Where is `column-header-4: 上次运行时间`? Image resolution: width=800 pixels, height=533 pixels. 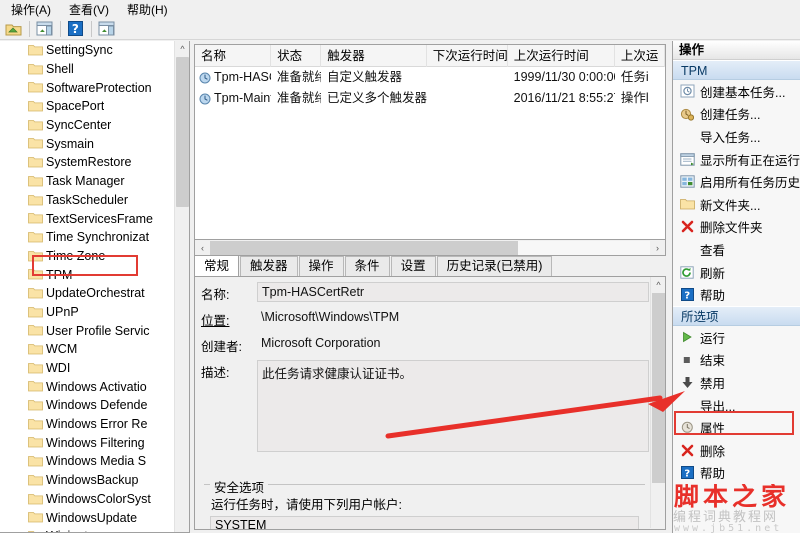 column-header-4: 上次运行时间 is located at coordinates (561, 56).